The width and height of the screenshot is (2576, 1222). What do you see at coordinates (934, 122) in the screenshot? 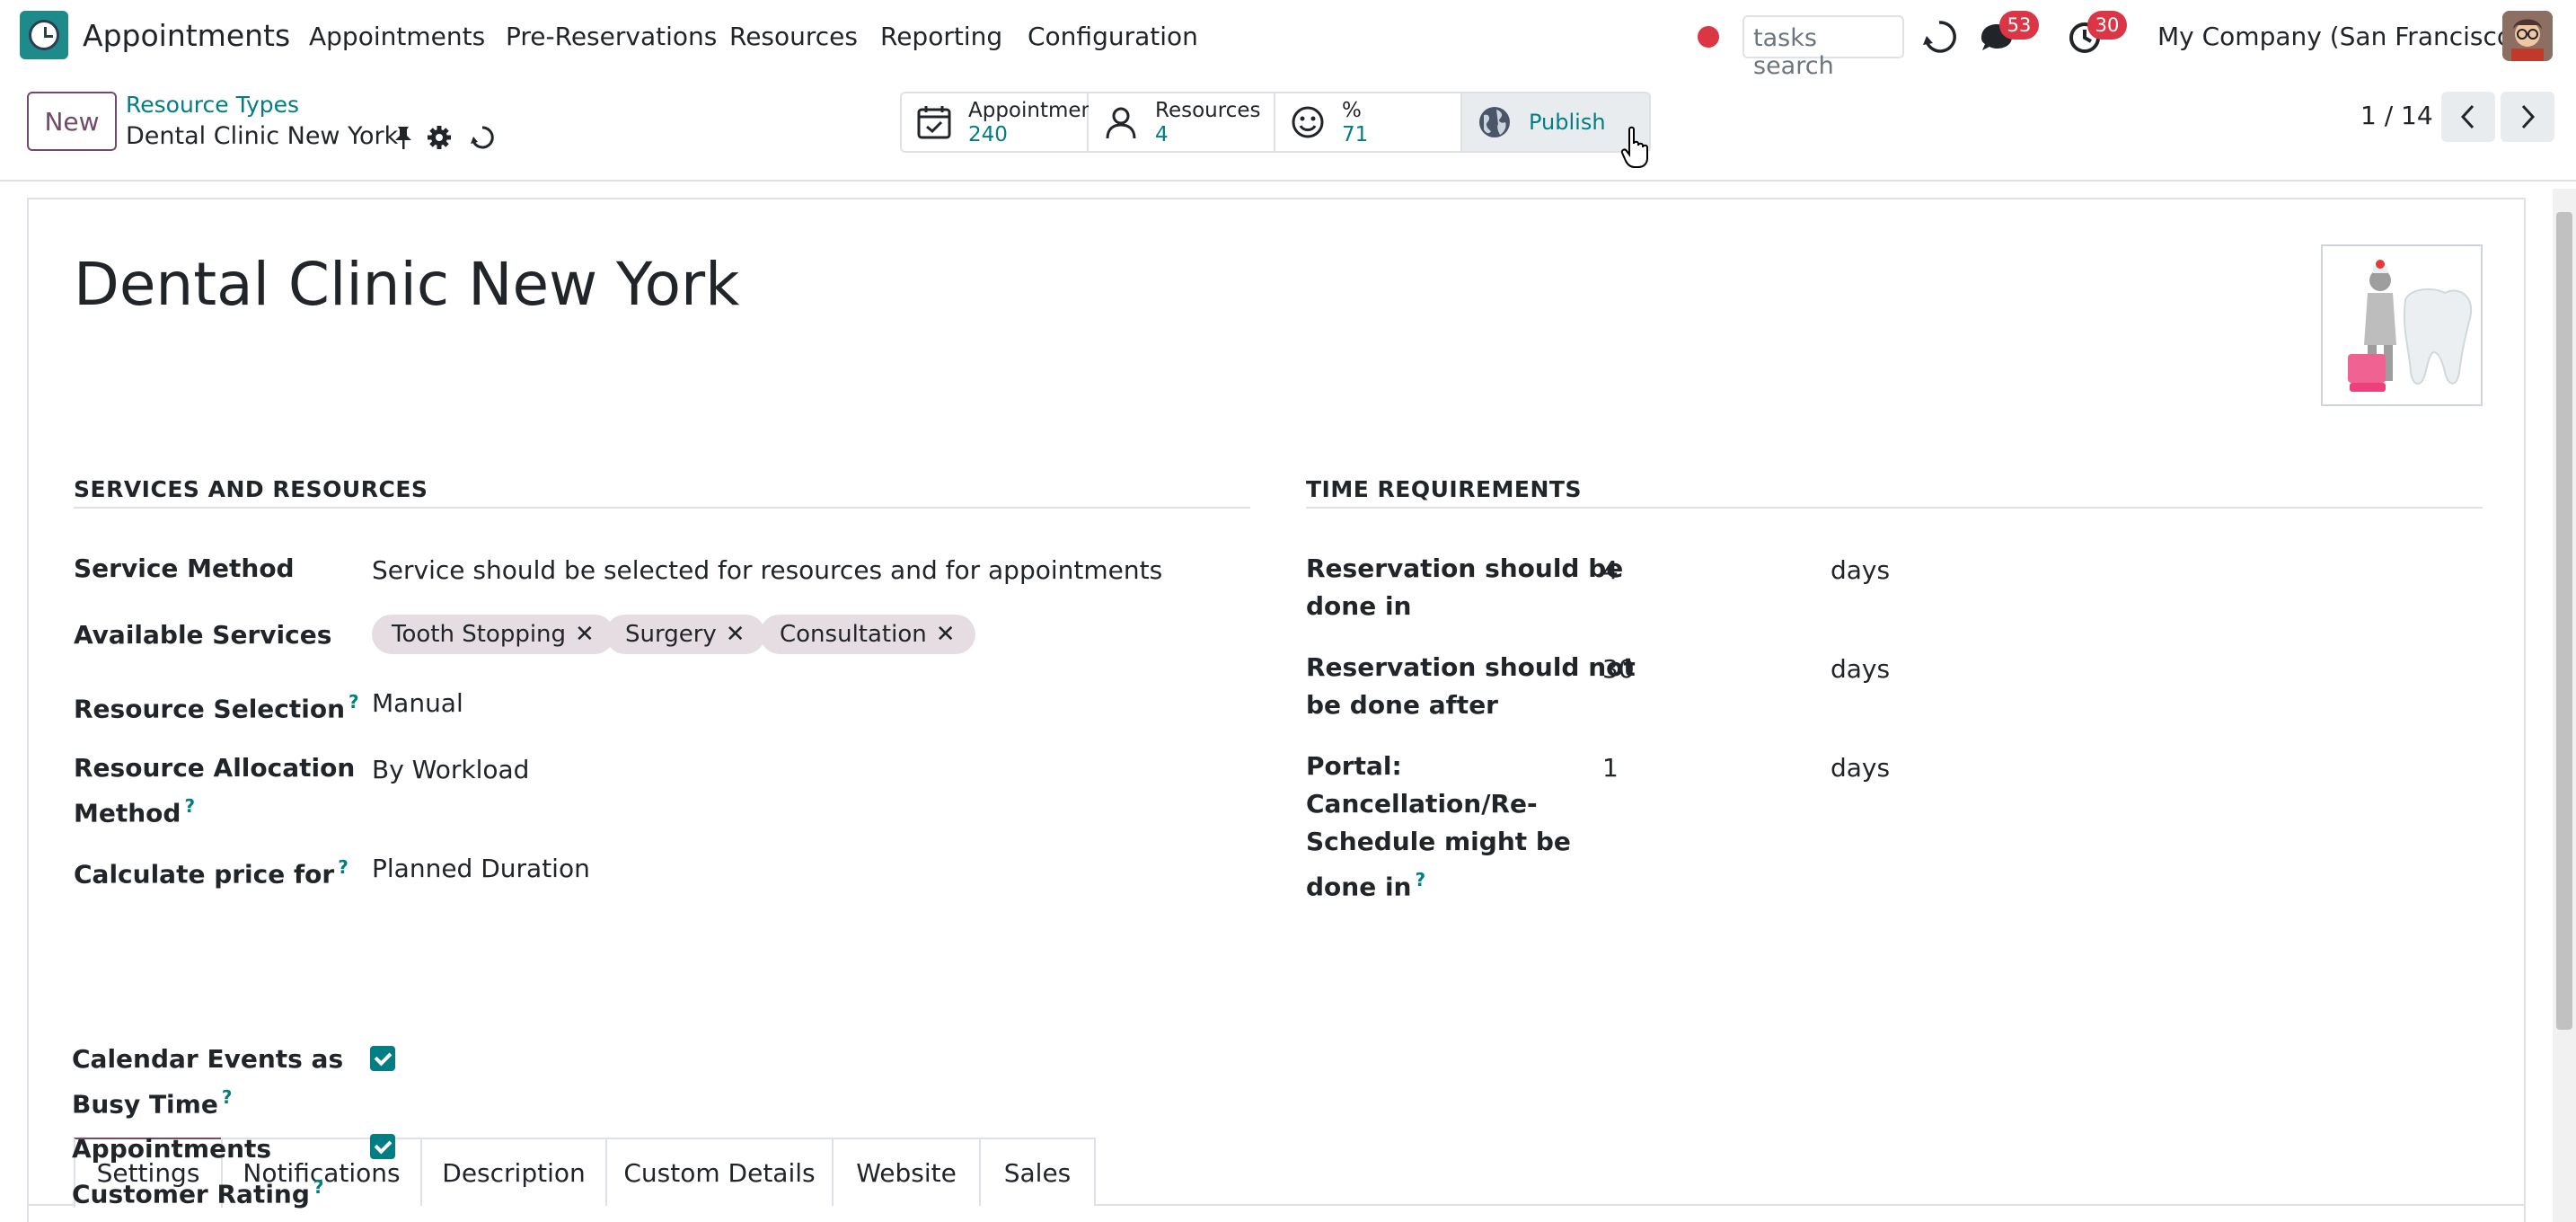
I see `calendar-check-icon` at bounding box center [934, 122].